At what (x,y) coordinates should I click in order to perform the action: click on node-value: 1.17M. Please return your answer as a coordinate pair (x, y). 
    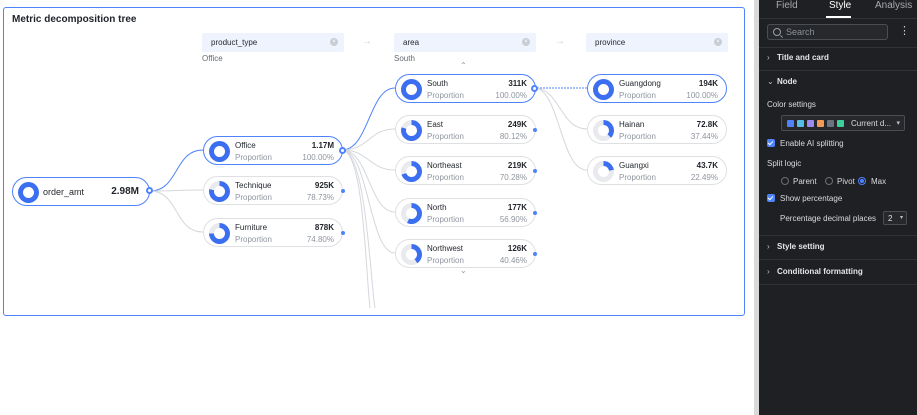
    Looking at the image, I should click on (322, 145).